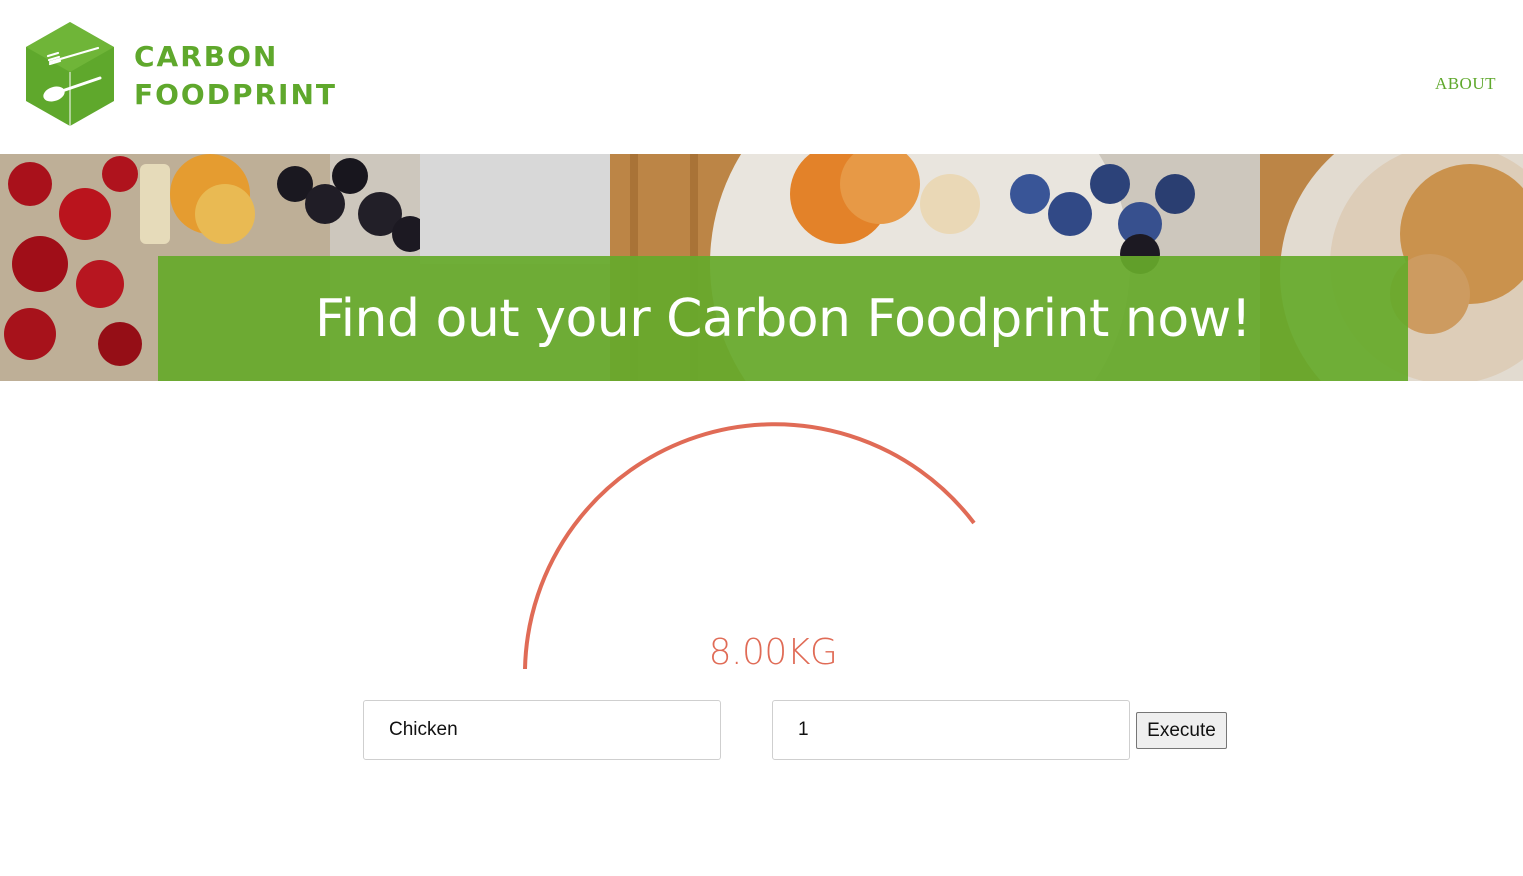  I want to click on execute-button: Execute, so click(1181, 730).